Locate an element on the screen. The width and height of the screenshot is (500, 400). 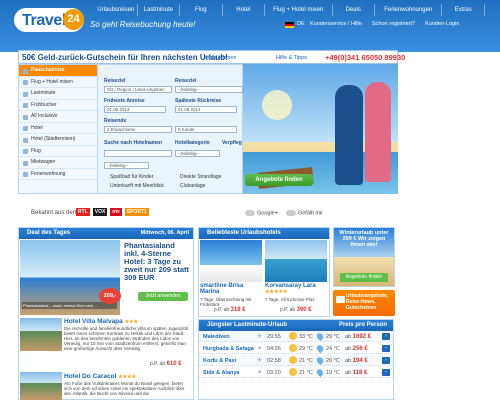
nav-item-lastminute: Lastminute is located at coordinates (159, 10).